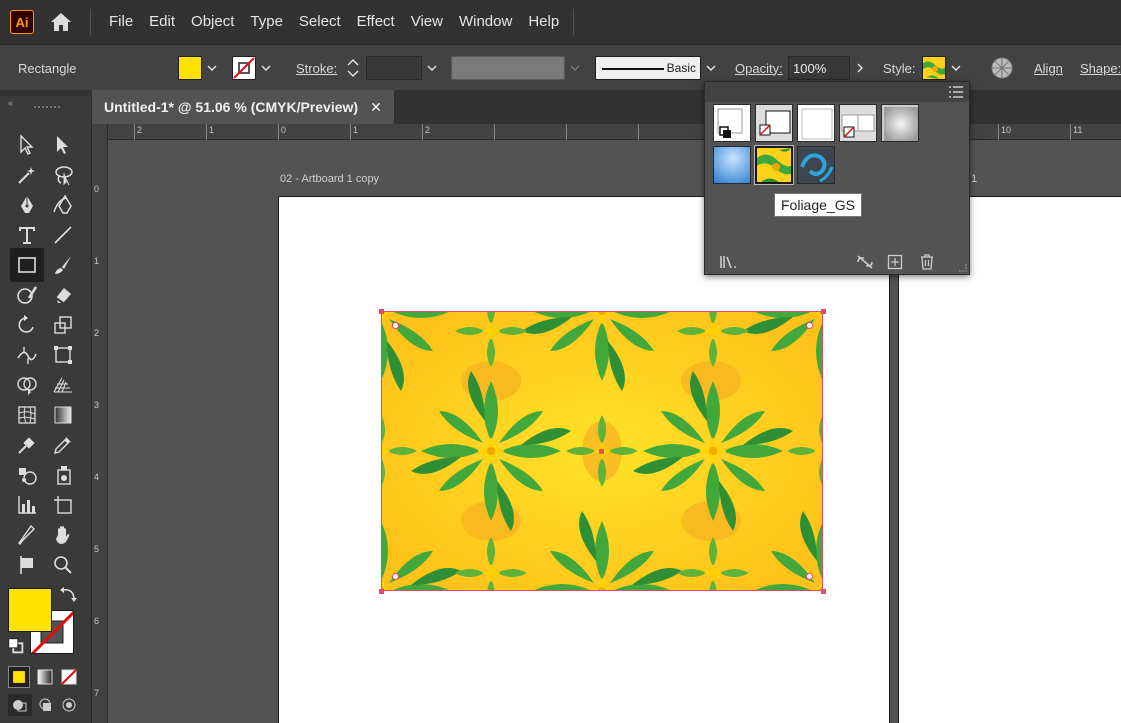 This screenshot has width=1121, height=723. I want to click on selection-tool-icon, so click(27, 145).